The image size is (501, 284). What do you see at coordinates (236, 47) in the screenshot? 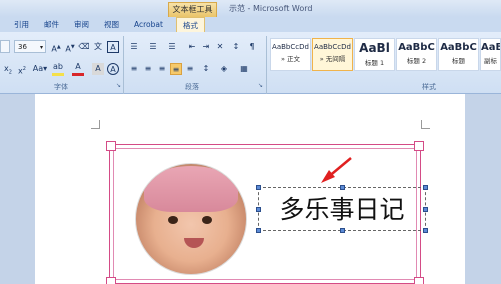
I see `sort-icon: ↕` at bounding box center [236, 47].